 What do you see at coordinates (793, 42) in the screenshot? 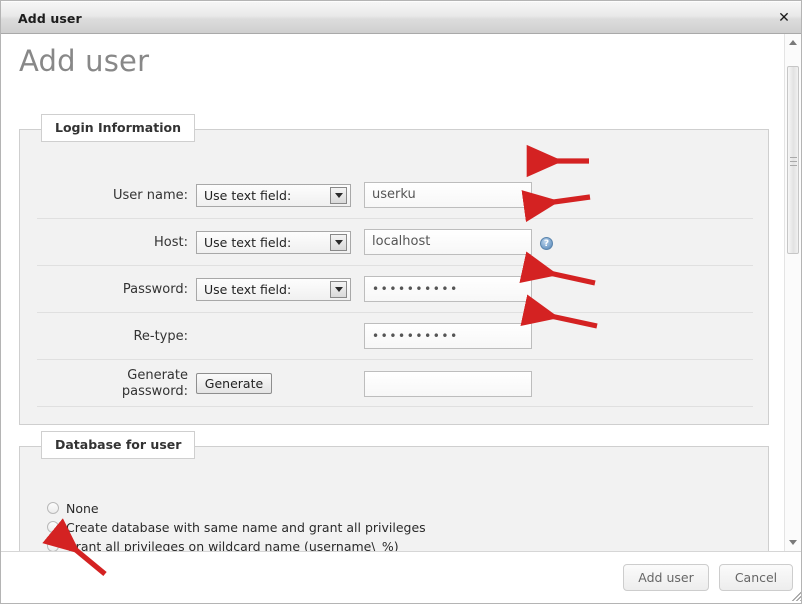
I see `scroll-up-icon` at bounding box center [793, 42].